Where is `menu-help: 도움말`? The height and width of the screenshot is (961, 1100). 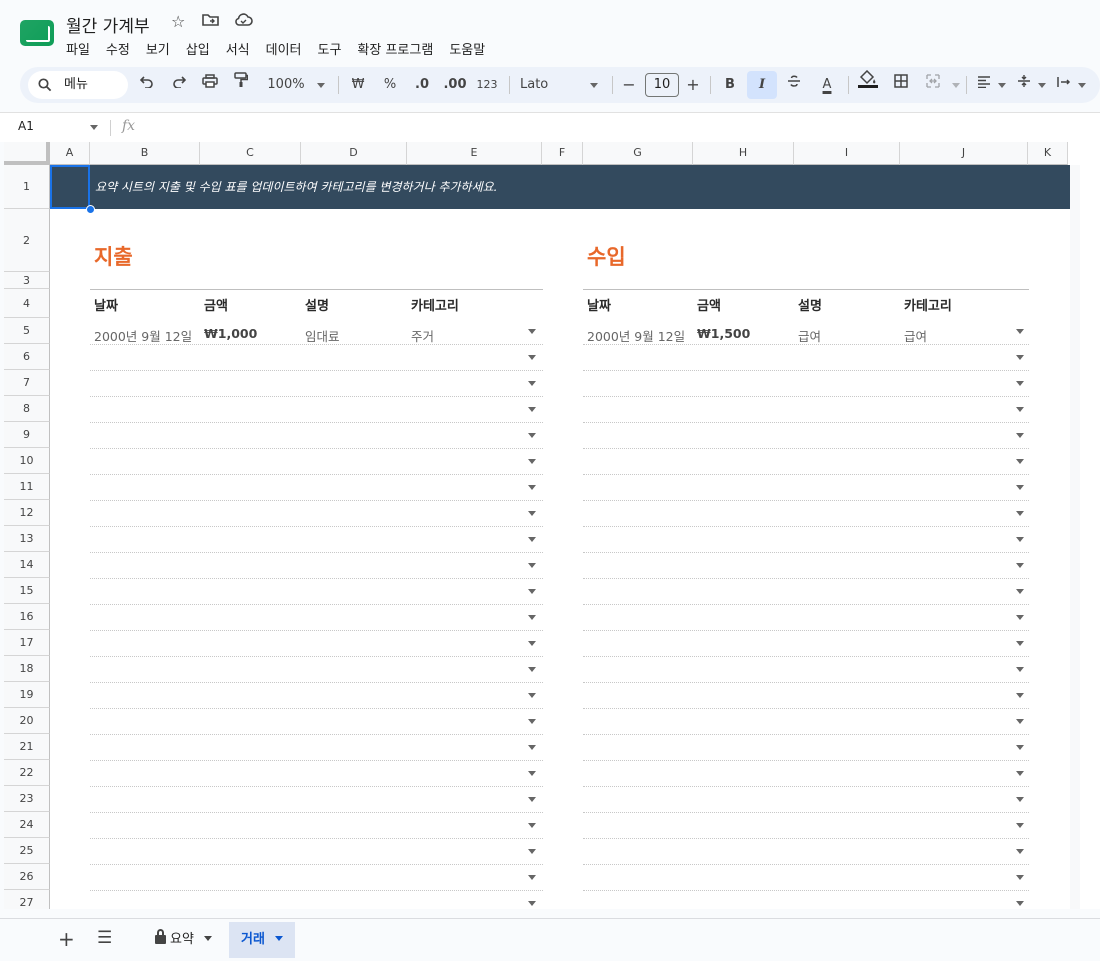 menu-help: 도움말 is located at coordinates (471, 48).